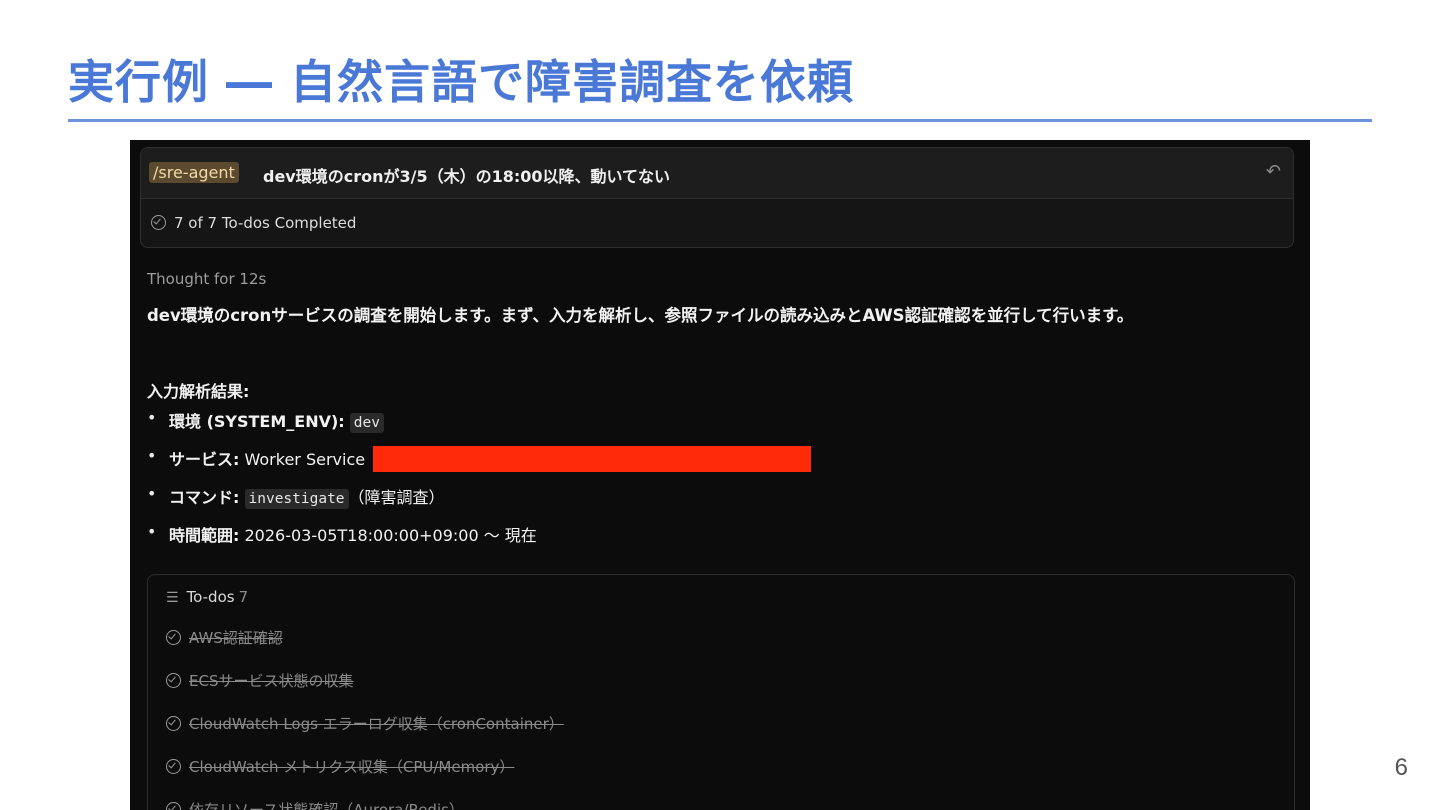 The height and width of the screenshot is (810, 1440). Describe the element at coordinates (172, 598) in the screenshot. I see `checklist-icon: ☰` at that location.